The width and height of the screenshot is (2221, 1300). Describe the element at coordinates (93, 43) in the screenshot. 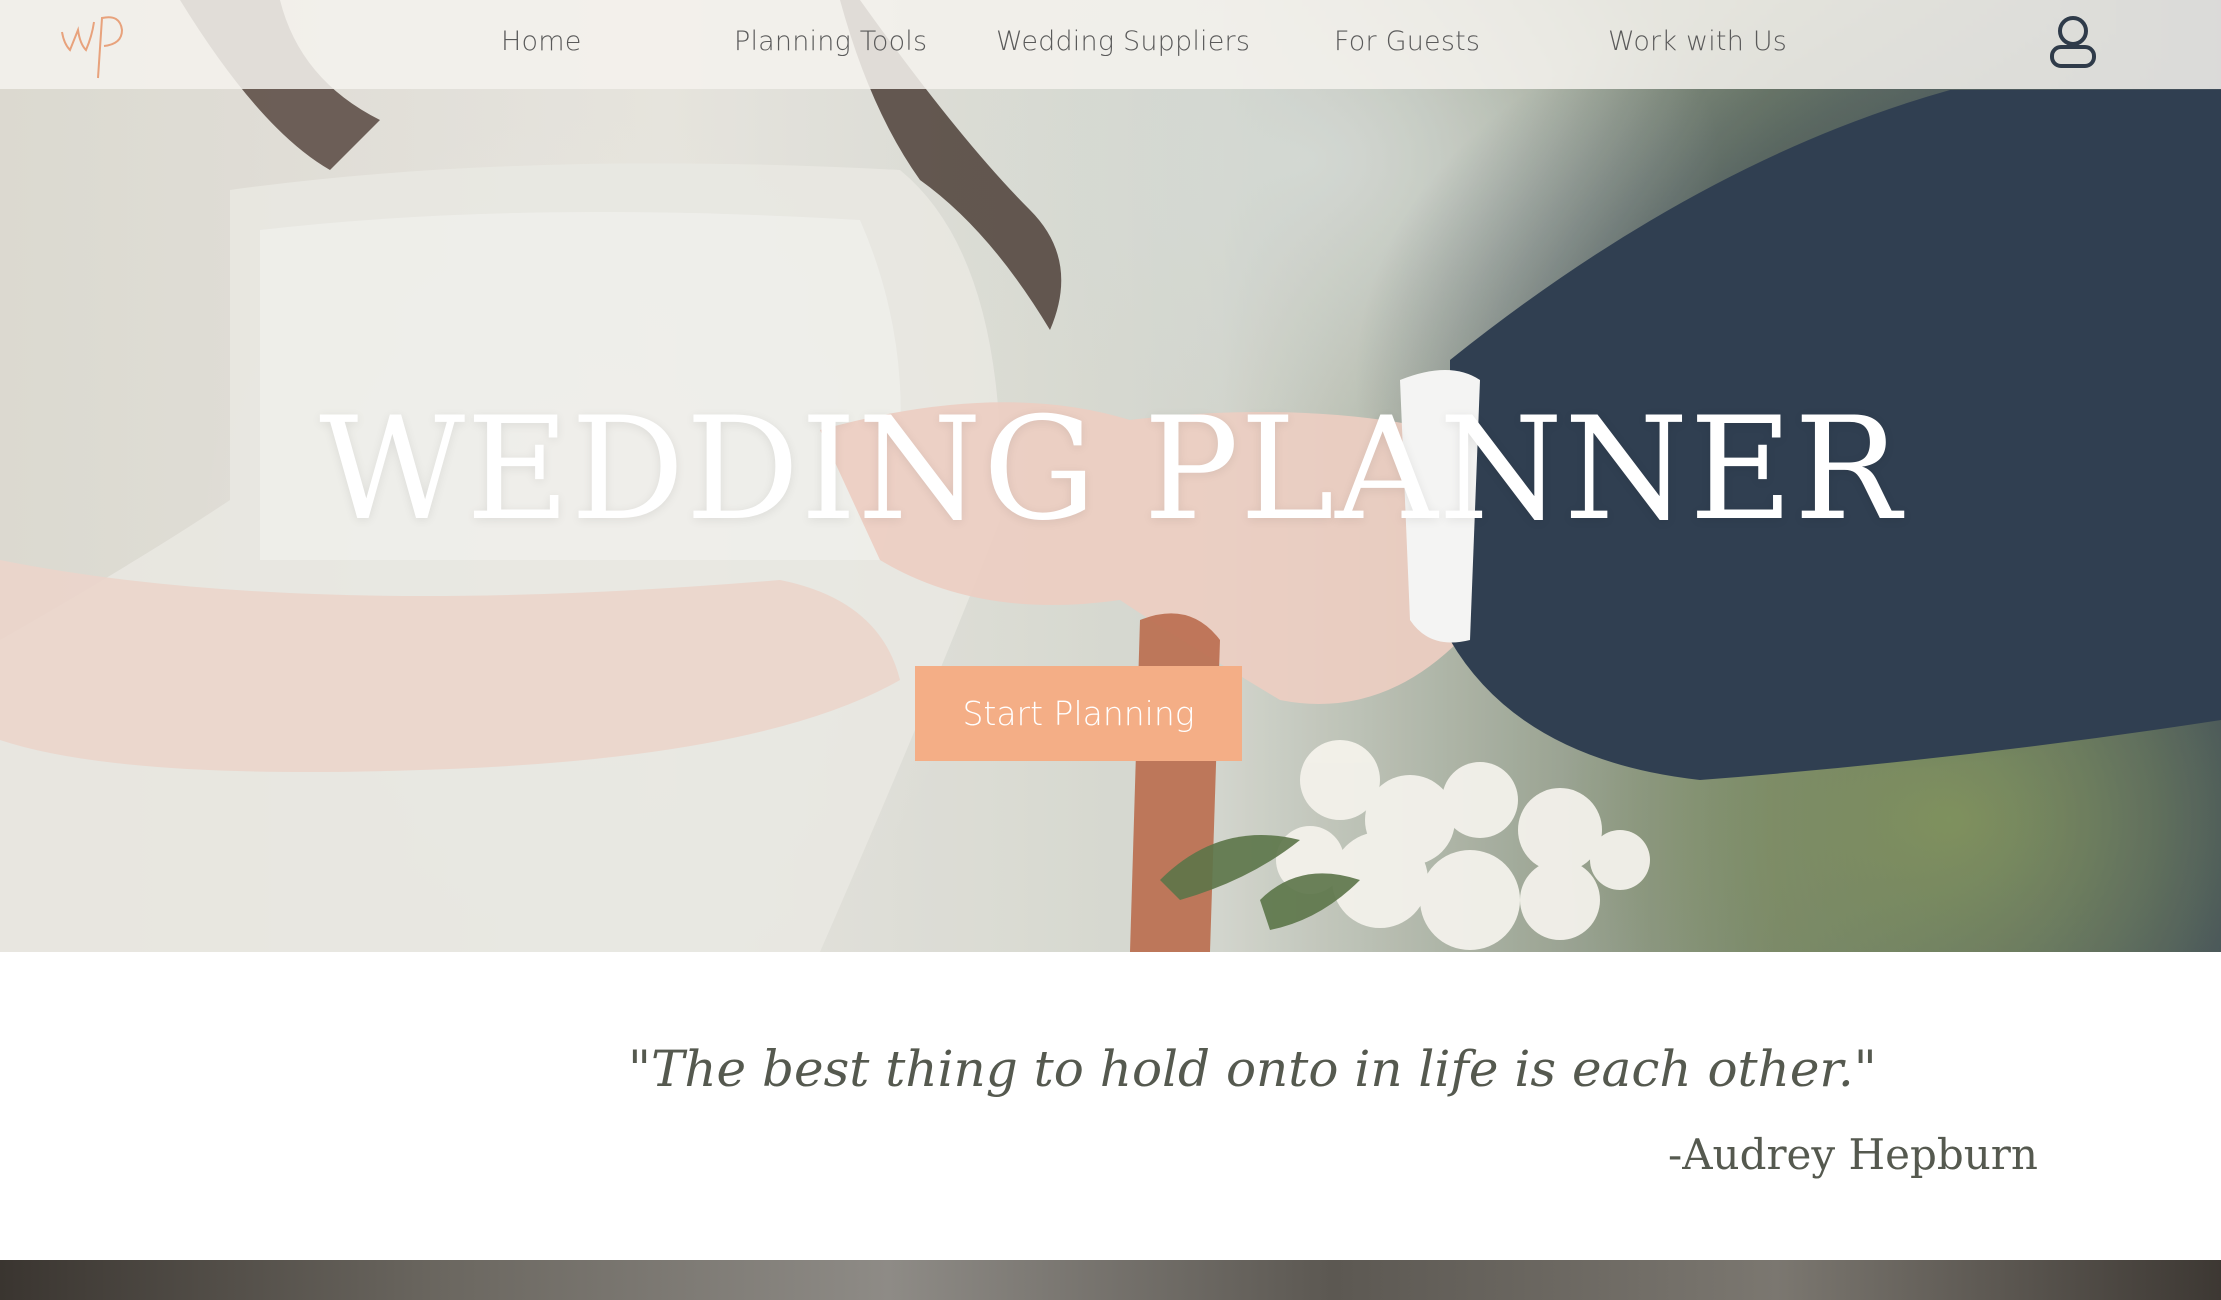

I see `wp-logo` at that location.